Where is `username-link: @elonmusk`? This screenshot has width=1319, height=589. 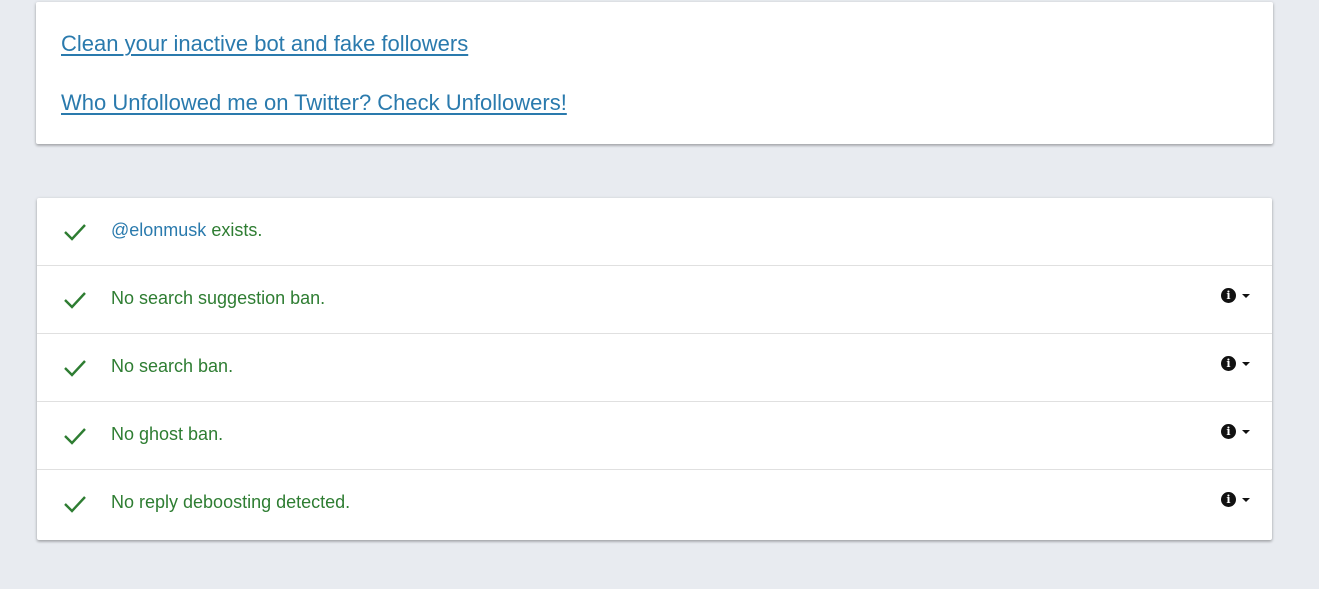
username-link: @elonmusk is located at coordinates (158, 230).